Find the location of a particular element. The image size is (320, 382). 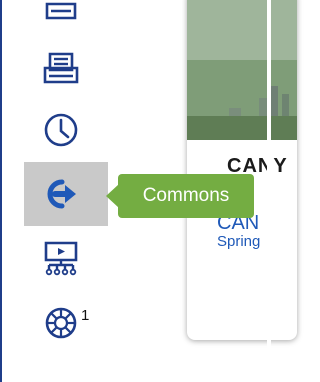

clock-icon is located at coordinates (61, 130).